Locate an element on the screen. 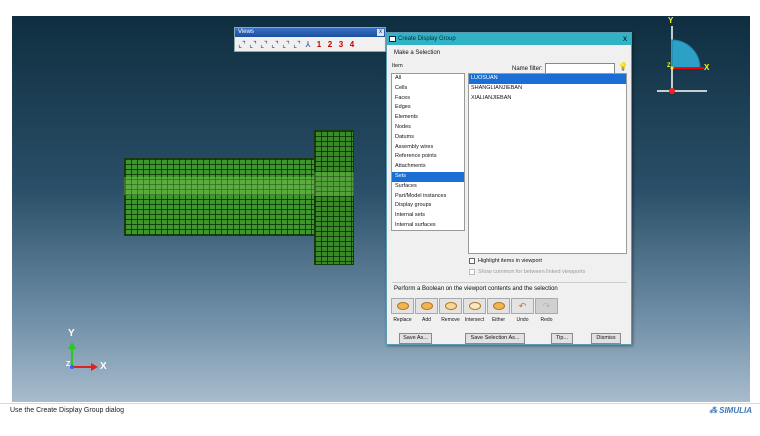  view-left-icon: ⌞⌝ is located at coordinates (286, 44).